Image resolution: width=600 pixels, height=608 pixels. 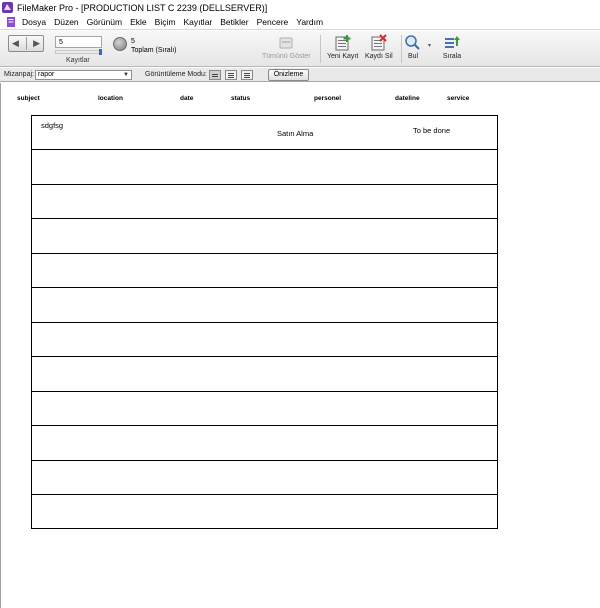 What do you see at coordinates (28, 98) in the screenshot?
I see `column-header-subject: subject` at bounding box center [28, 98].